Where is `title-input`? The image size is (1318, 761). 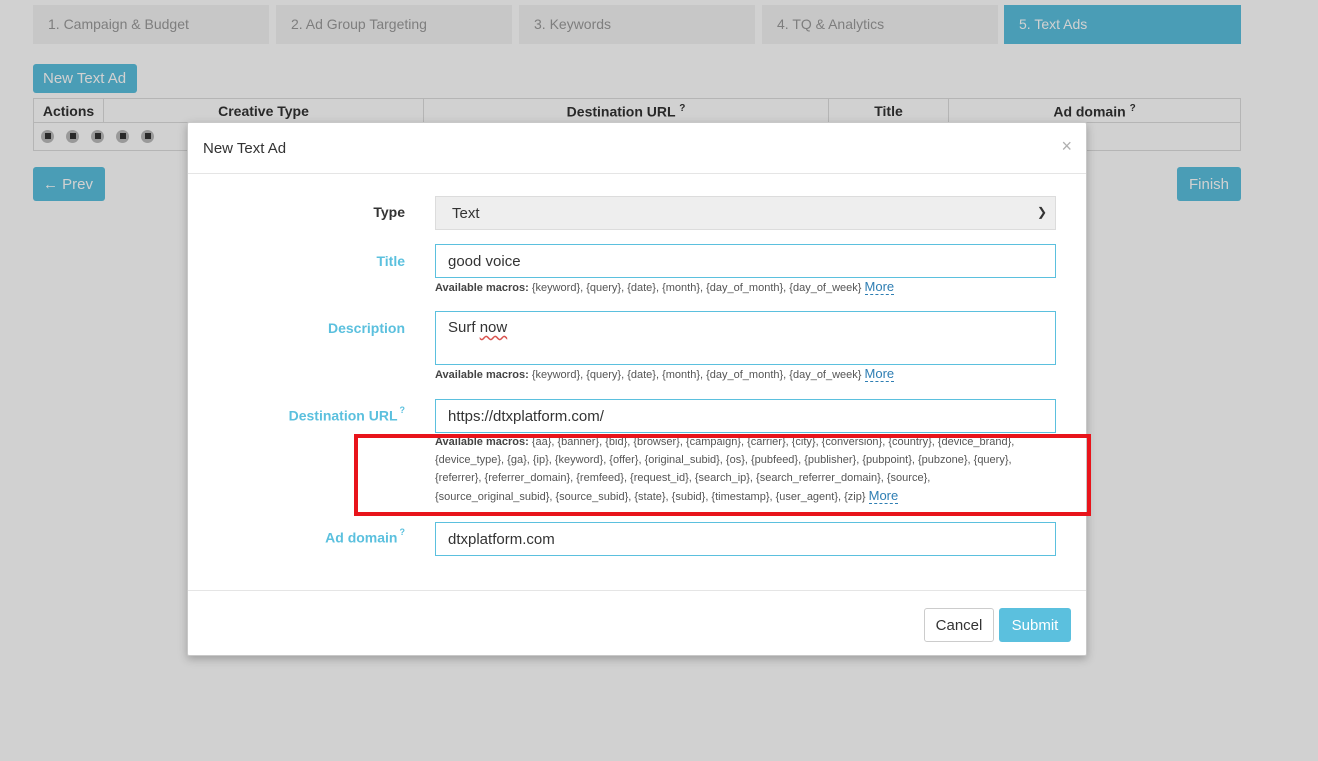 title-input is located at coordinates (745, 261).